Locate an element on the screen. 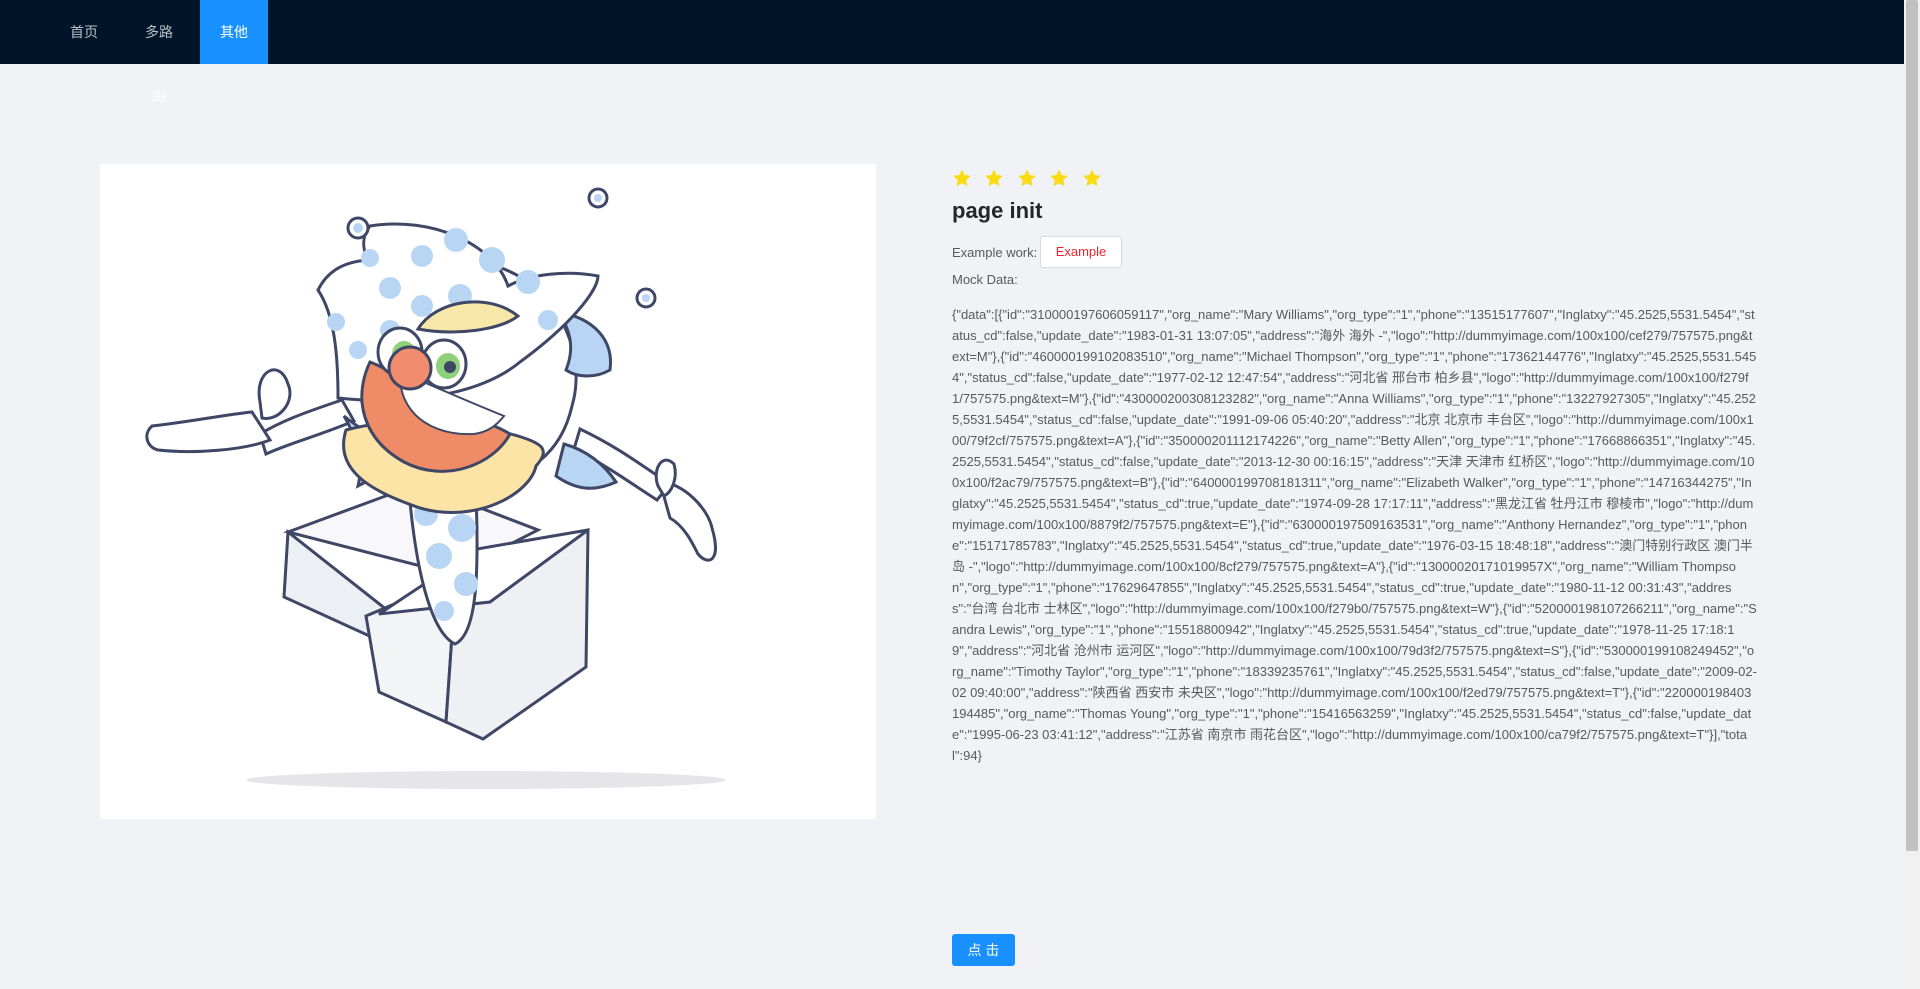  scrollbar-thumb is located at coordinates (1912, 425).